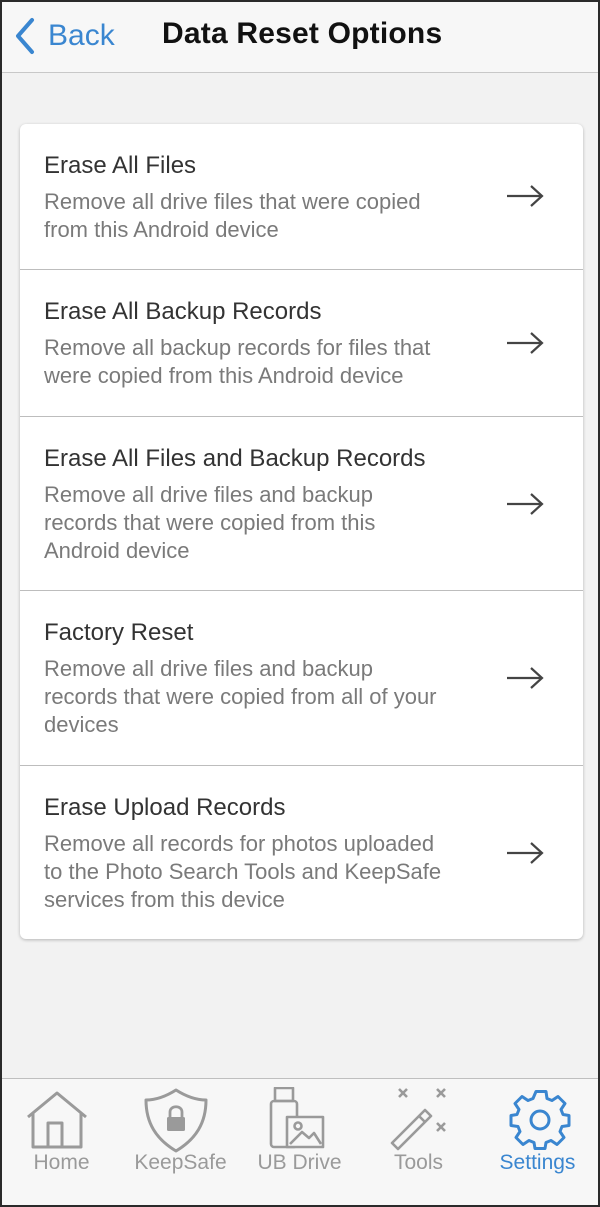 The height and width of the screenshot is (1207, 600). Describe the element at coordinates (302, 33) in the screenshot. I see `page-title: Data Reset Options` at that location.